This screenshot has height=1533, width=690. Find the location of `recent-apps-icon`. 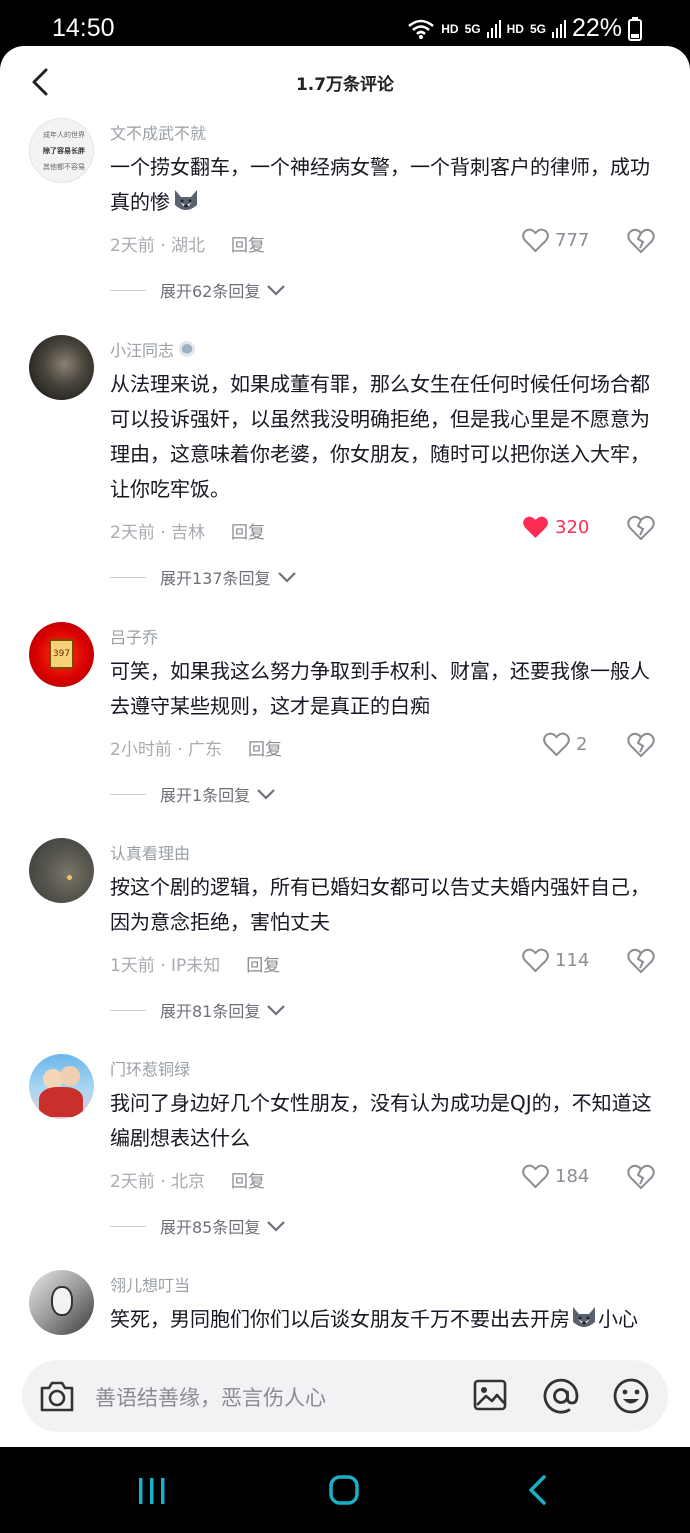

recent-apps-icon is located at coordinates (152, 1491).